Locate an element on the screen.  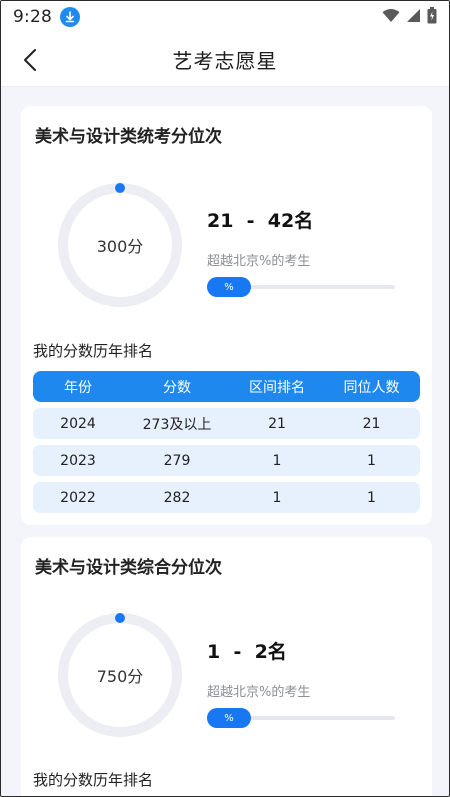
cell-year: 2022 is located at coordinates (78, 497).